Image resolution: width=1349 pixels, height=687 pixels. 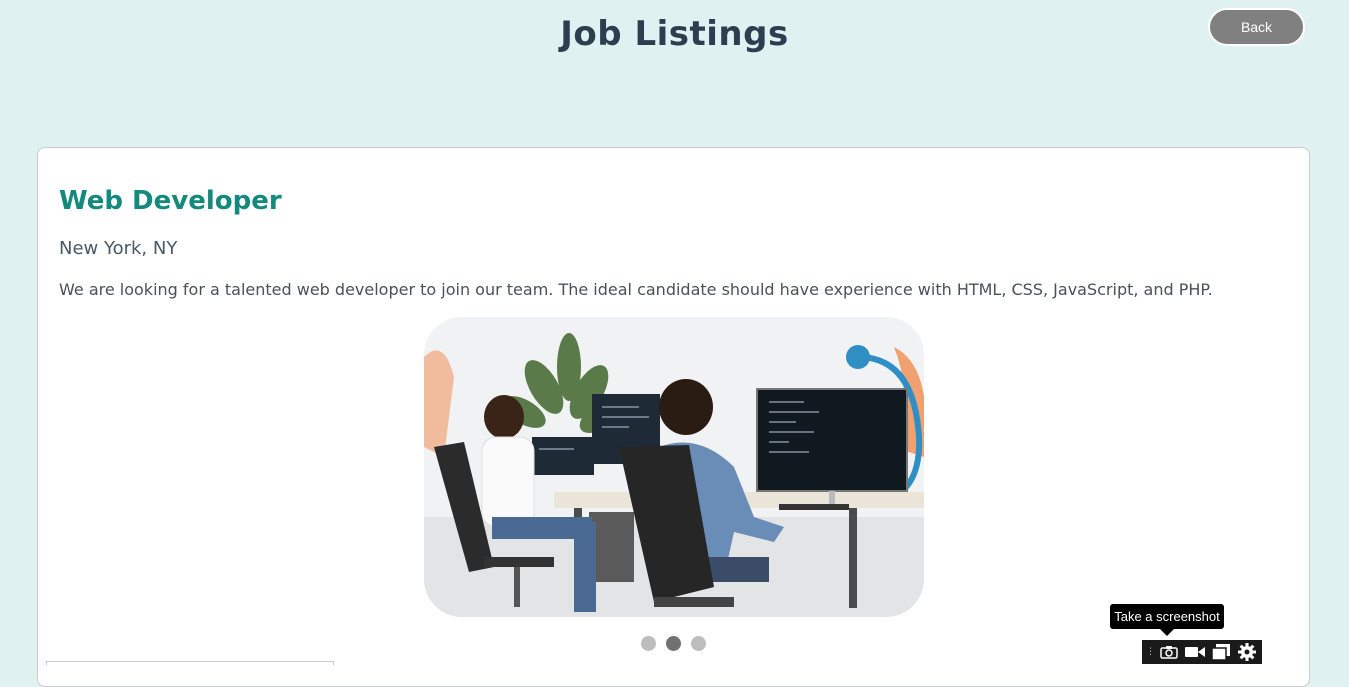 I want to click on job-title: Web Developer, so click(x=170, y=201).